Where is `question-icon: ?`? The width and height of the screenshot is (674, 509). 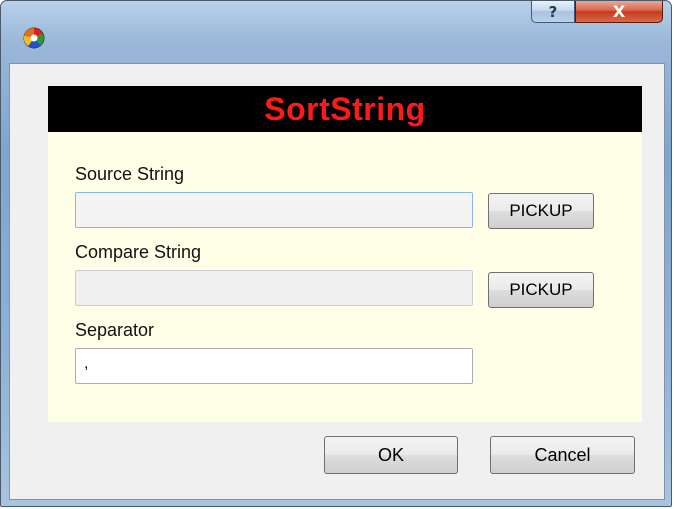
question-icon: ? is located at coordinates (553, 11).